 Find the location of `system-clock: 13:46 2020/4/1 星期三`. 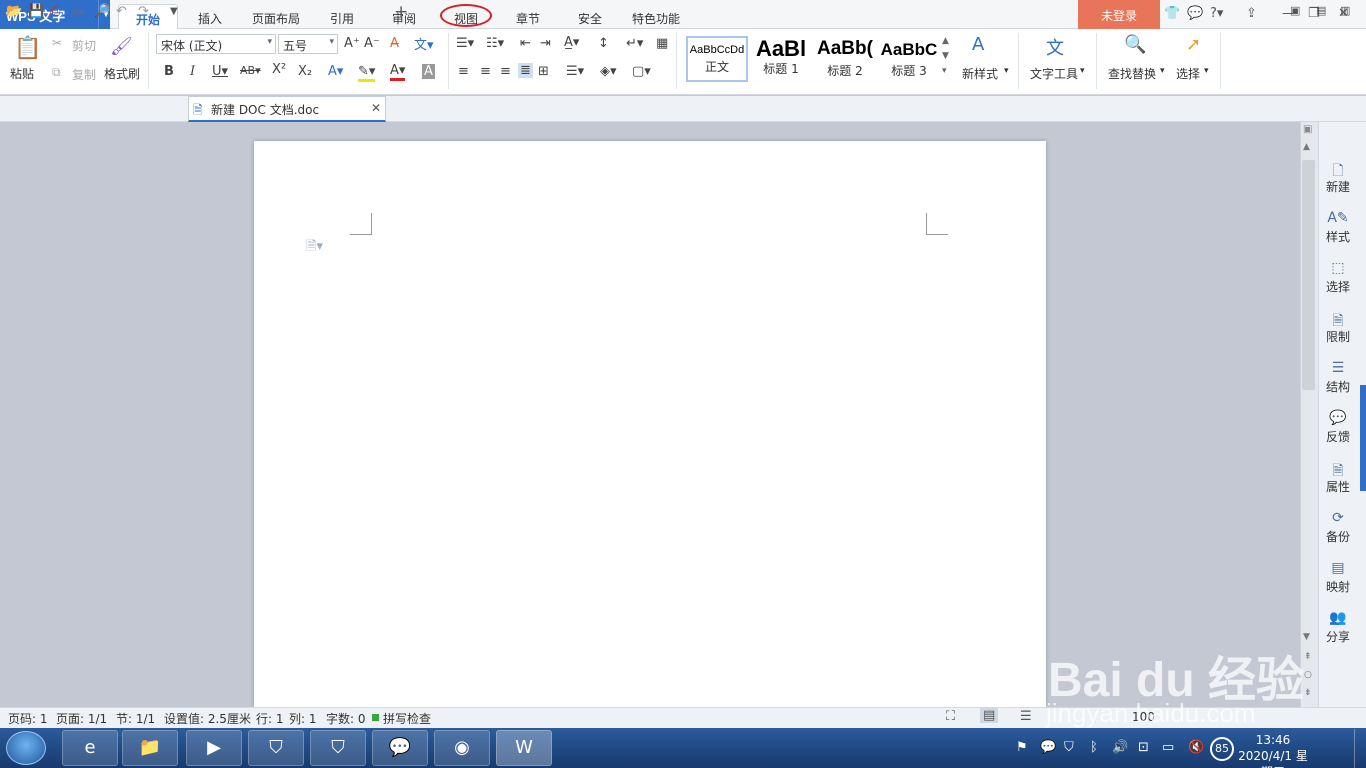

system-clock: 13:46 2020/4/1 星期三 is located at coordinates (1273, 750).